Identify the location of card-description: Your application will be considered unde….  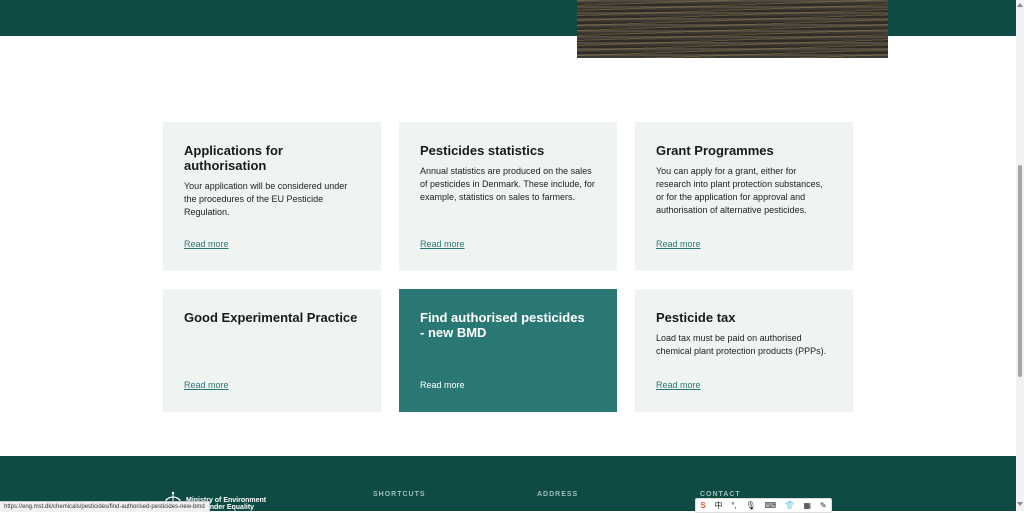
(266, 199).